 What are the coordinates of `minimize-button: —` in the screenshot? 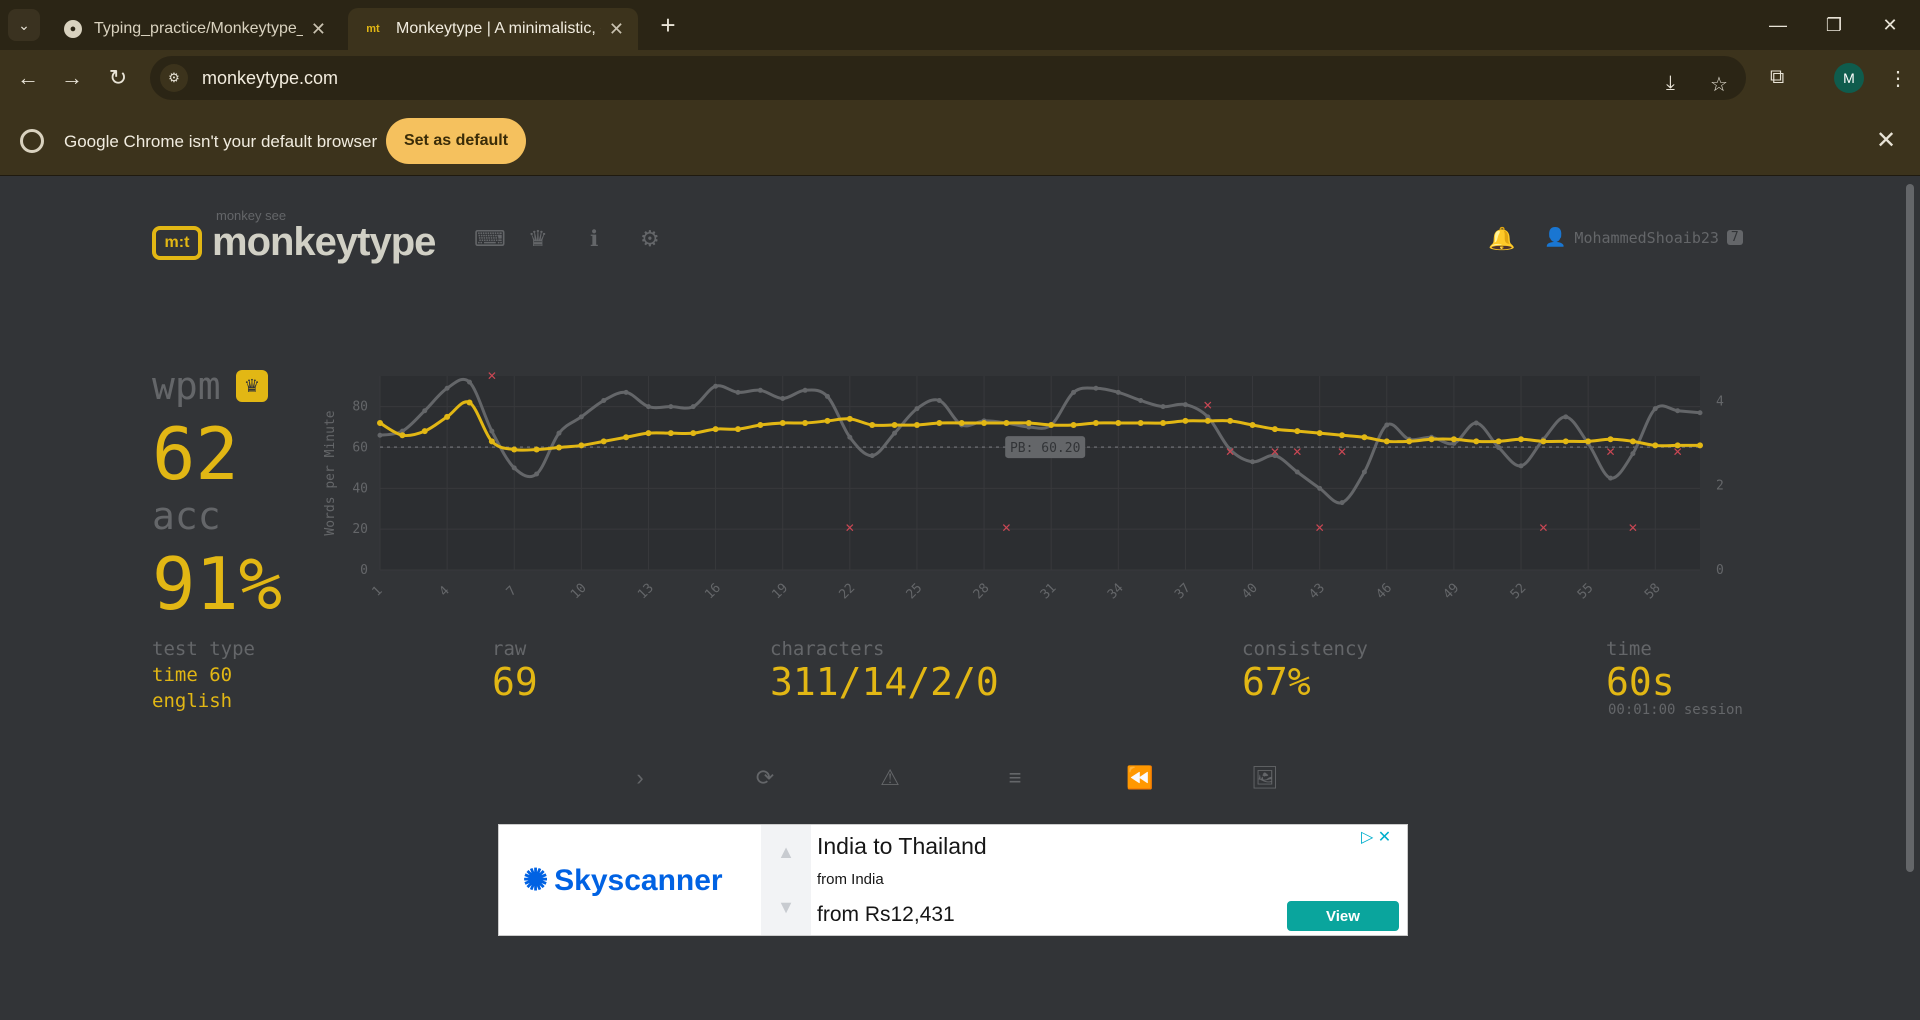 It's located at (1778, 25).